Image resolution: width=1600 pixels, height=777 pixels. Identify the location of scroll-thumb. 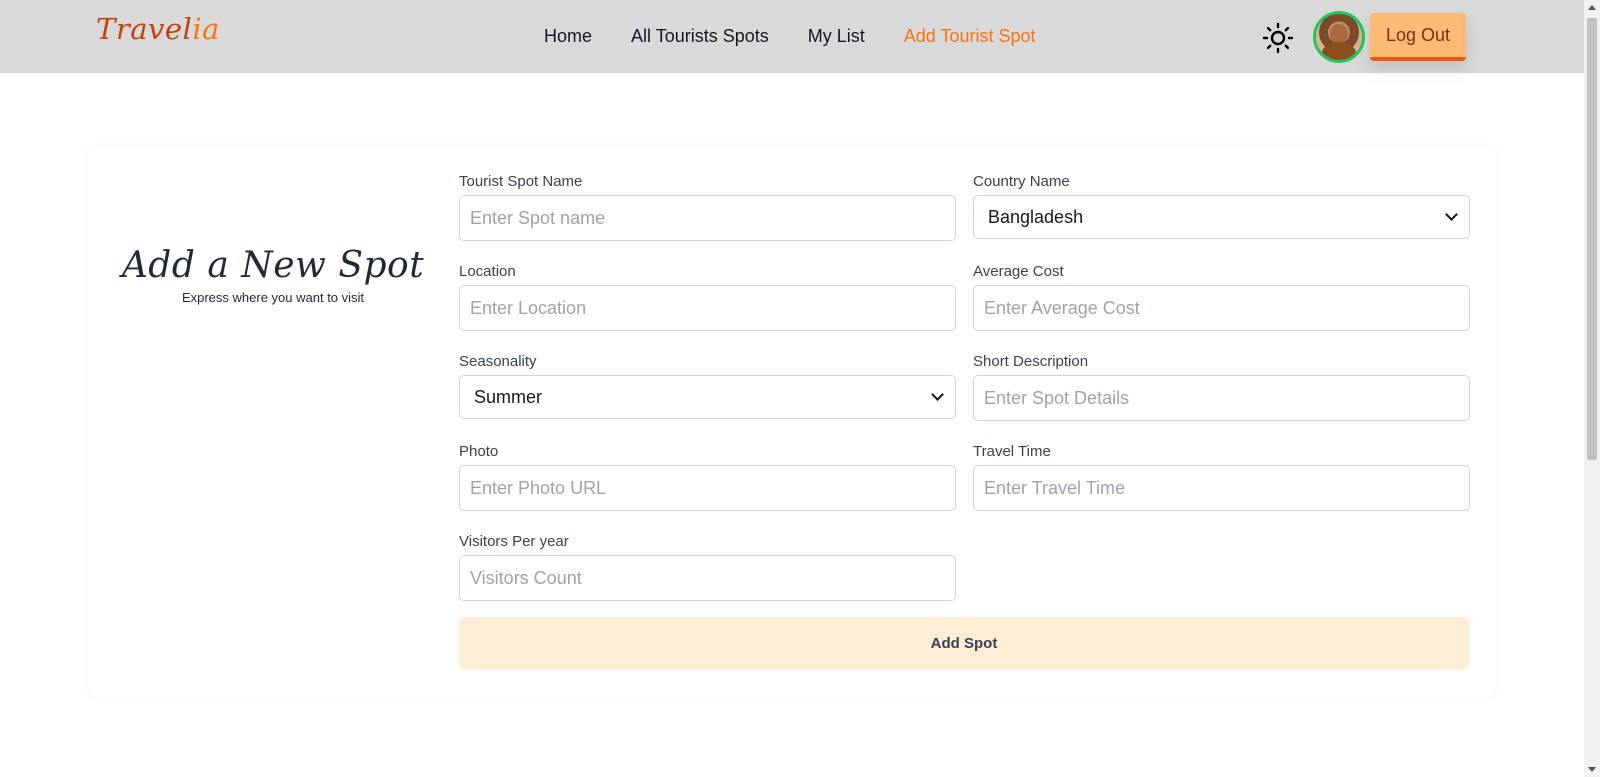
(1592, 239).